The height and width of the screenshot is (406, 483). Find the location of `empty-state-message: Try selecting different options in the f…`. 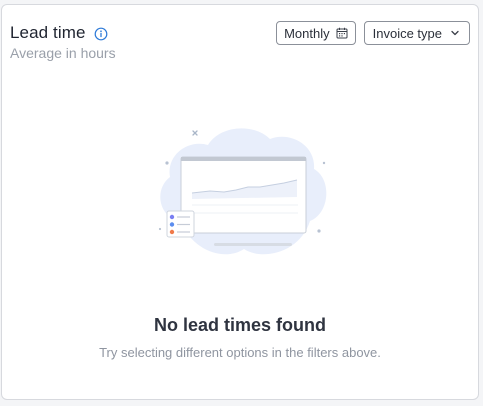

empty-state-message: Try selecting different options in the f… is located at coordinates (240, 352).